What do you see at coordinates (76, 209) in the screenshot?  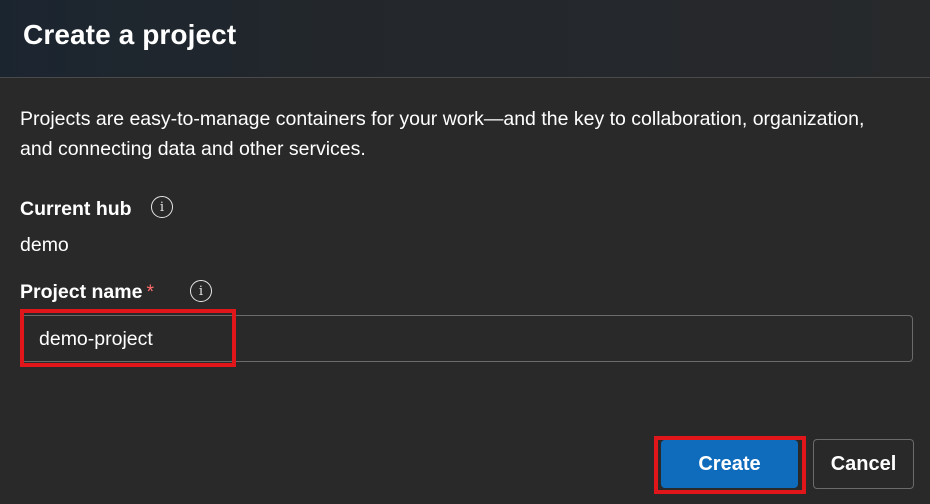 I see `current-hub-label: Current hub` at bounding box center [76, 209].